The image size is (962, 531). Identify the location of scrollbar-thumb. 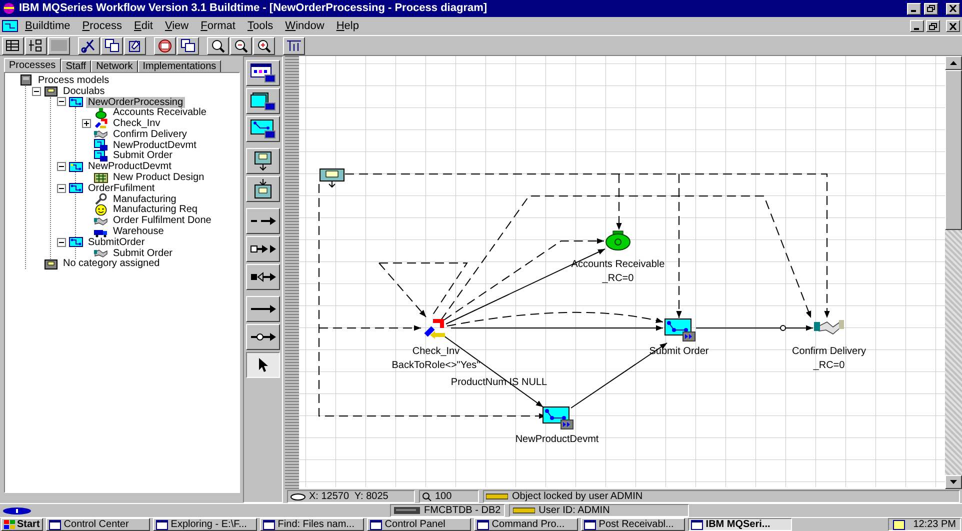
(953, 150).